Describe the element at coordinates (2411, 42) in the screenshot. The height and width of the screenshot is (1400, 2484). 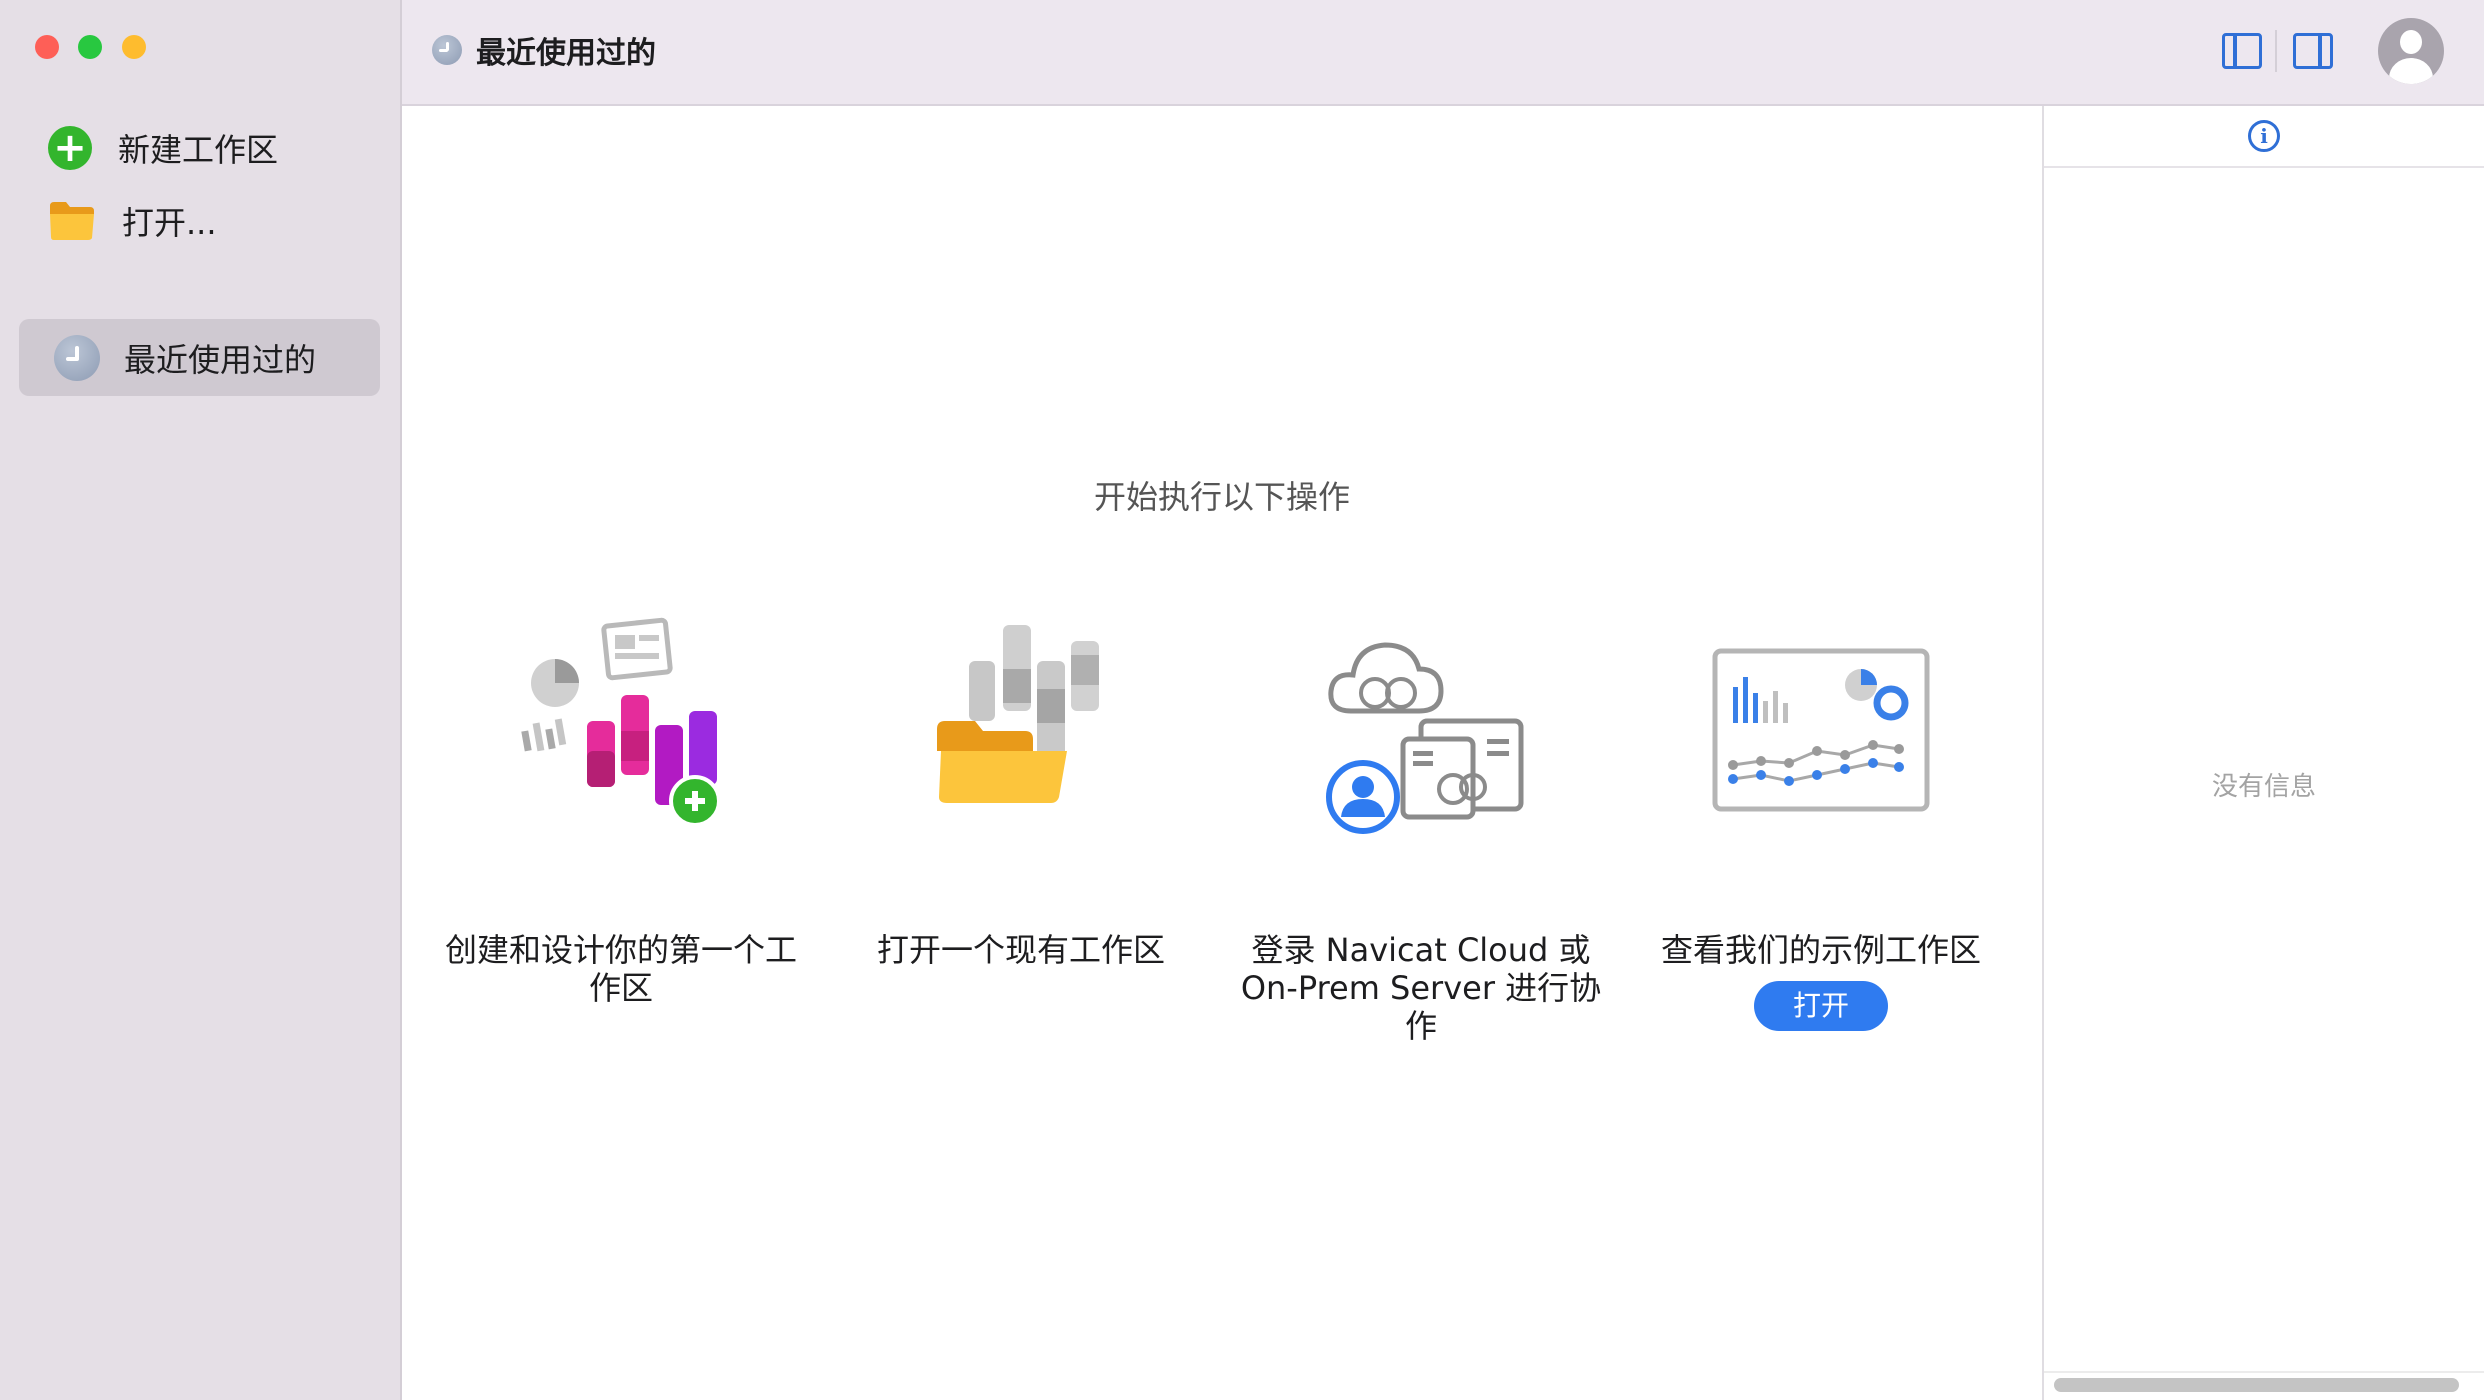
I see `avatar-head` at that location.